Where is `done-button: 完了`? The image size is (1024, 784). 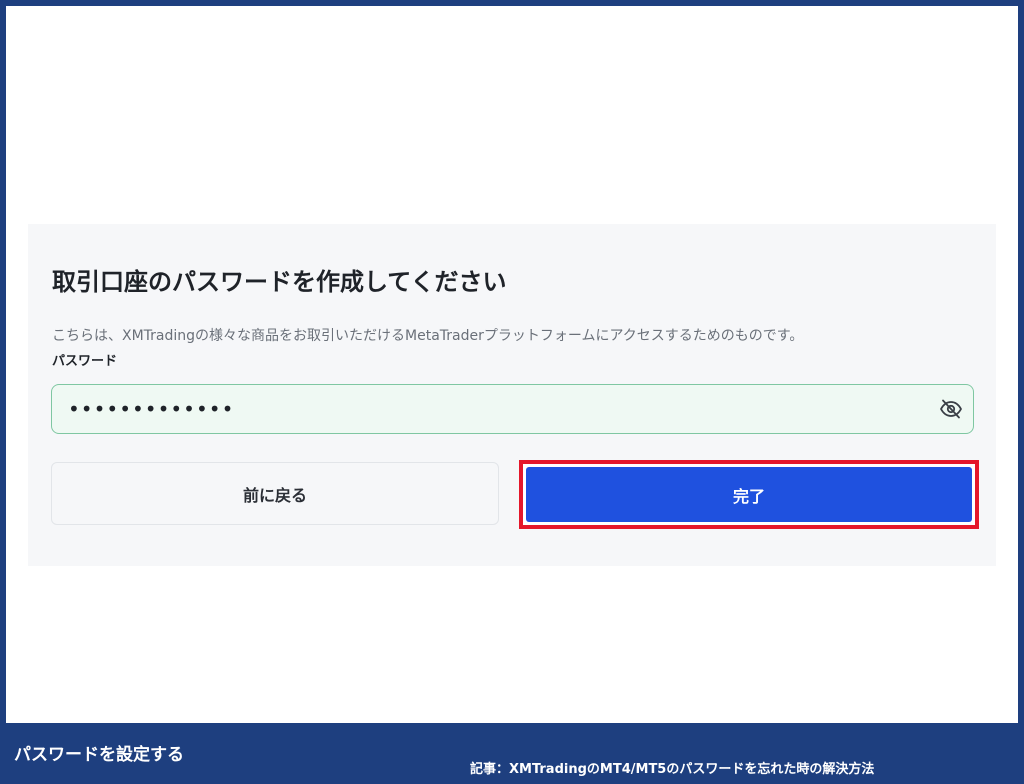 done-button: 完了 is located at coordinates (749, 494).